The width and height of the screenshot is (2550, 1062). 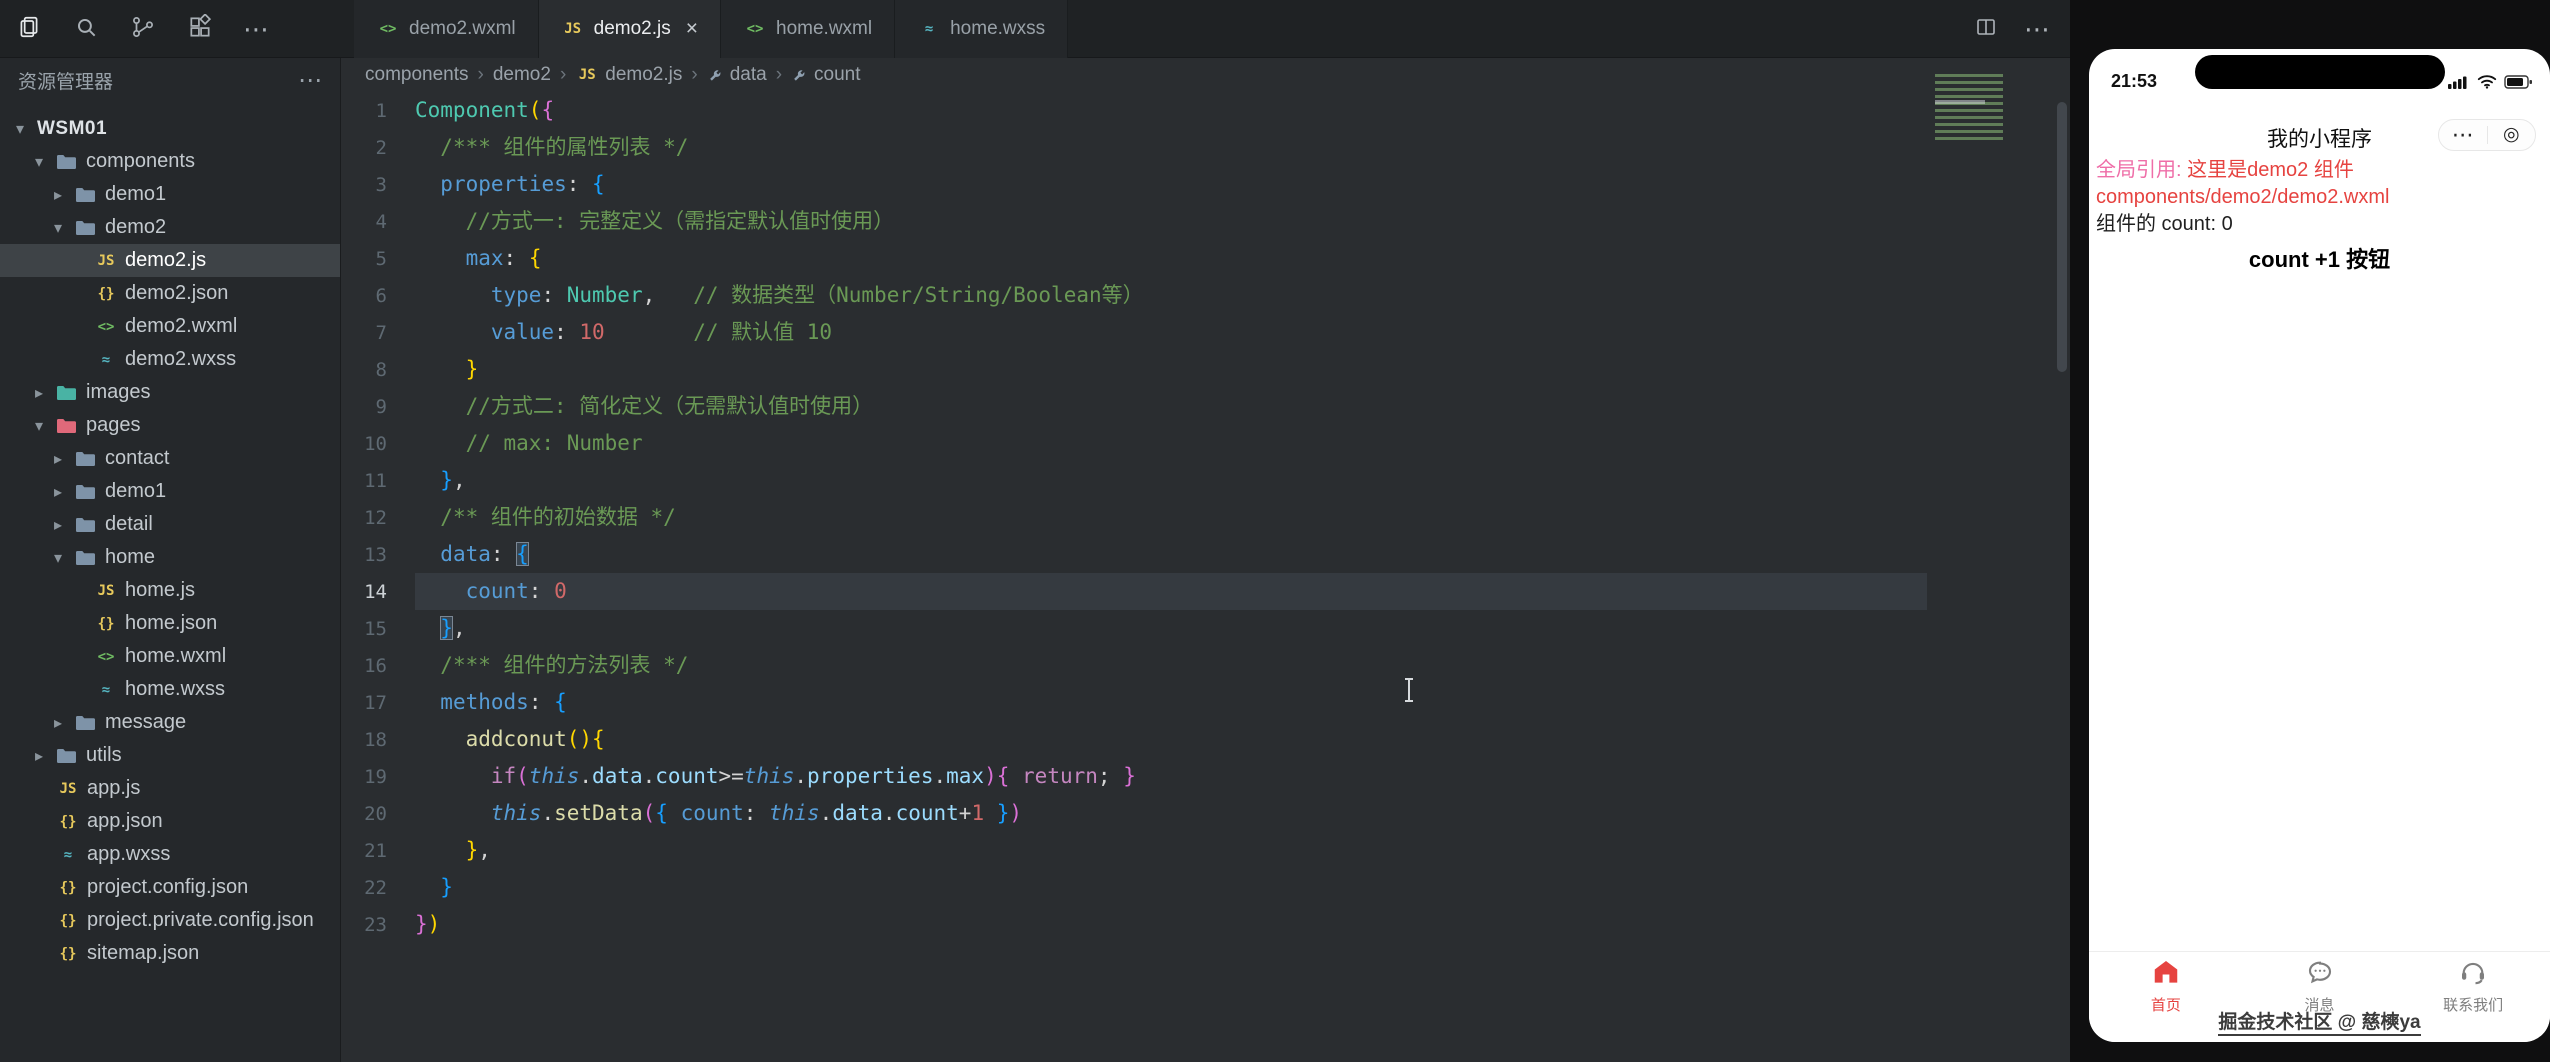 I want to click on breadcrumb-item-demo2: demo2, so click(x=522, y=75).